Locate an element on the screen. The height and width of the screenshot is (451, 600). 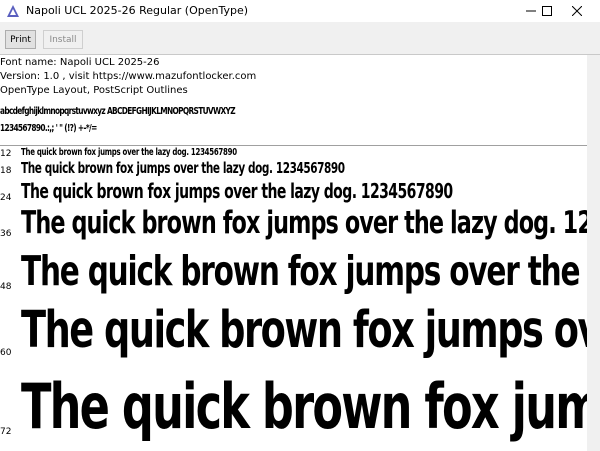
divider is located at coordinates (293, 145).